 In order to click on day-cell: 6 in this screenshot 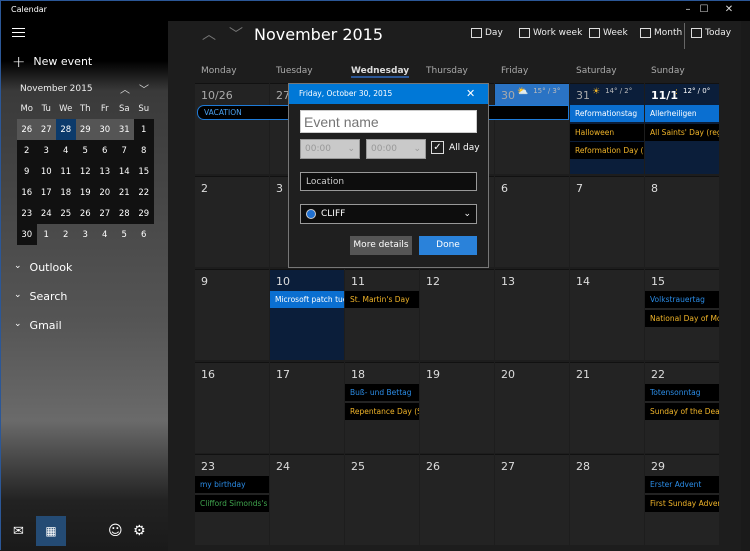, I will do `click(532, 221)`.